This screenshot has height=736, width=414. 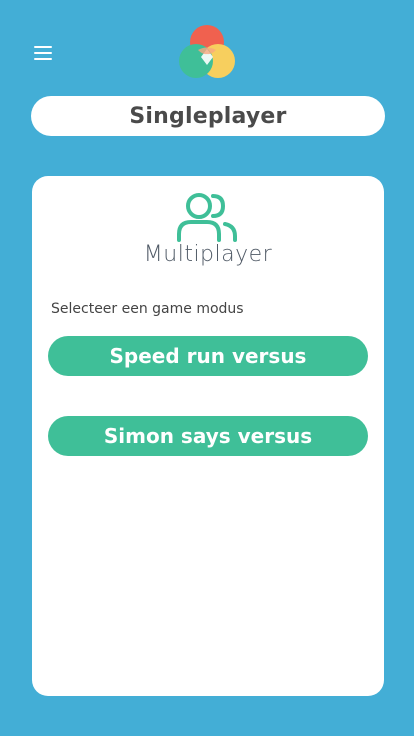 I want to click on multiplayer-title: Multiplayer, so click(x=208, y=254).